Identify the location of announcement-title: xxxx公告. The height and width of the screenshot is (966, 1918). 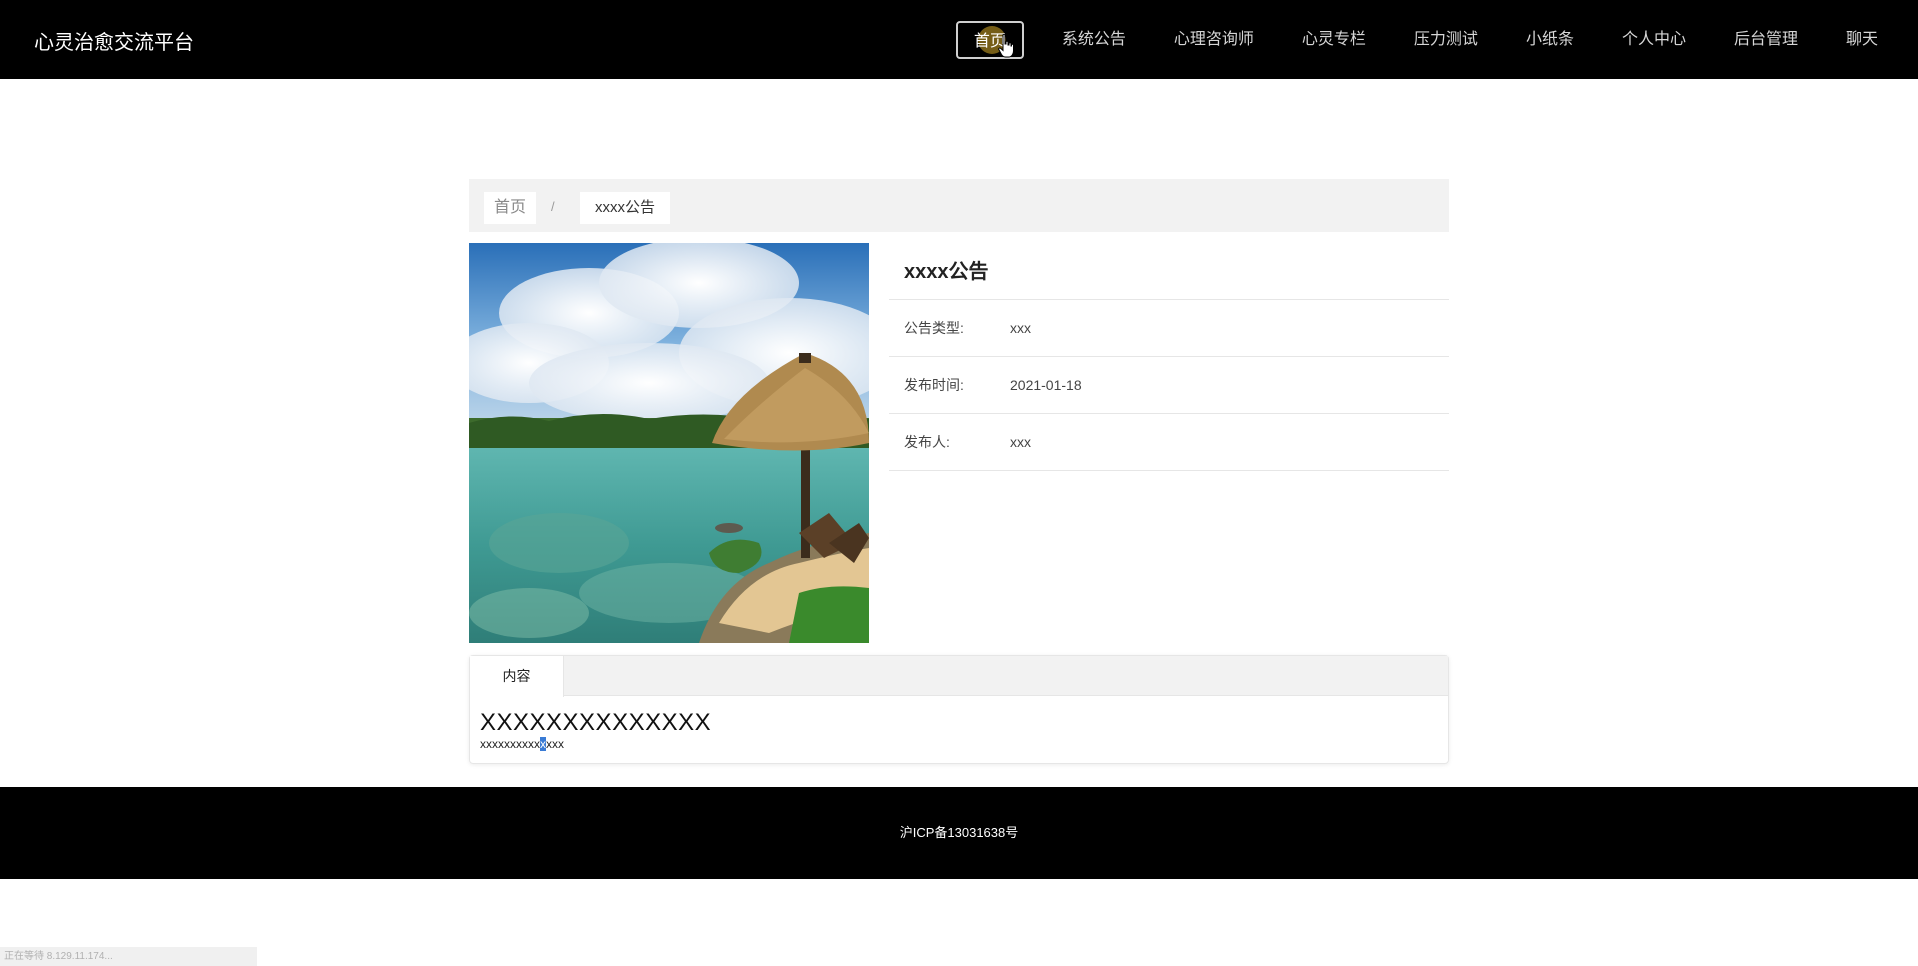
(1169, 271).